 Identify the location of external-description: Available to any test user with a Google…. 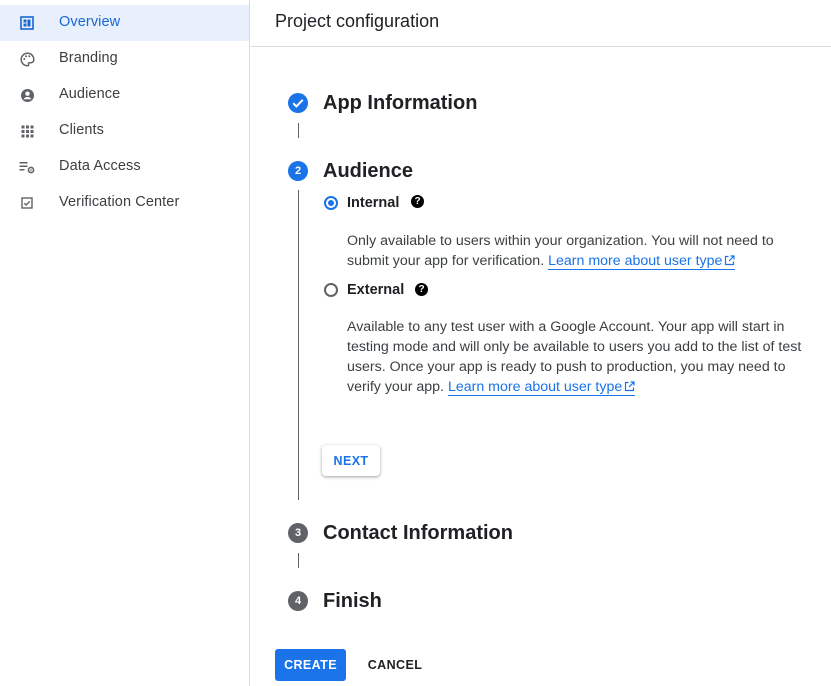
(582, 357).